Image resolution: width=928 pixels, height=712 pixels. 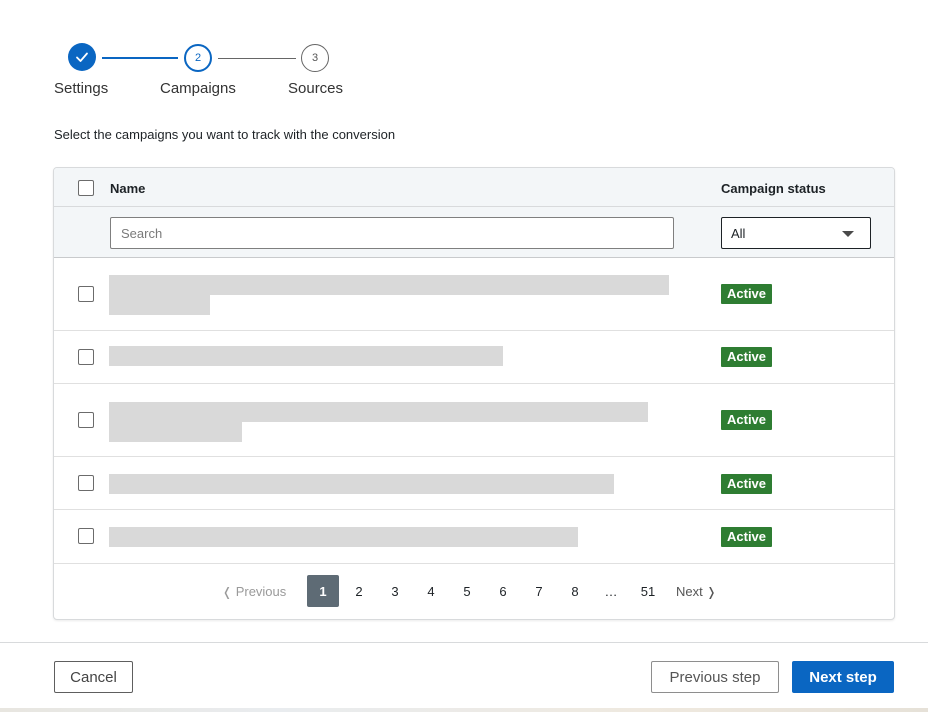 What do you see at coordinates (773, 188) in the screenshot?
I see `column-header-status: Campaign status` at bounding box center [773, 188].